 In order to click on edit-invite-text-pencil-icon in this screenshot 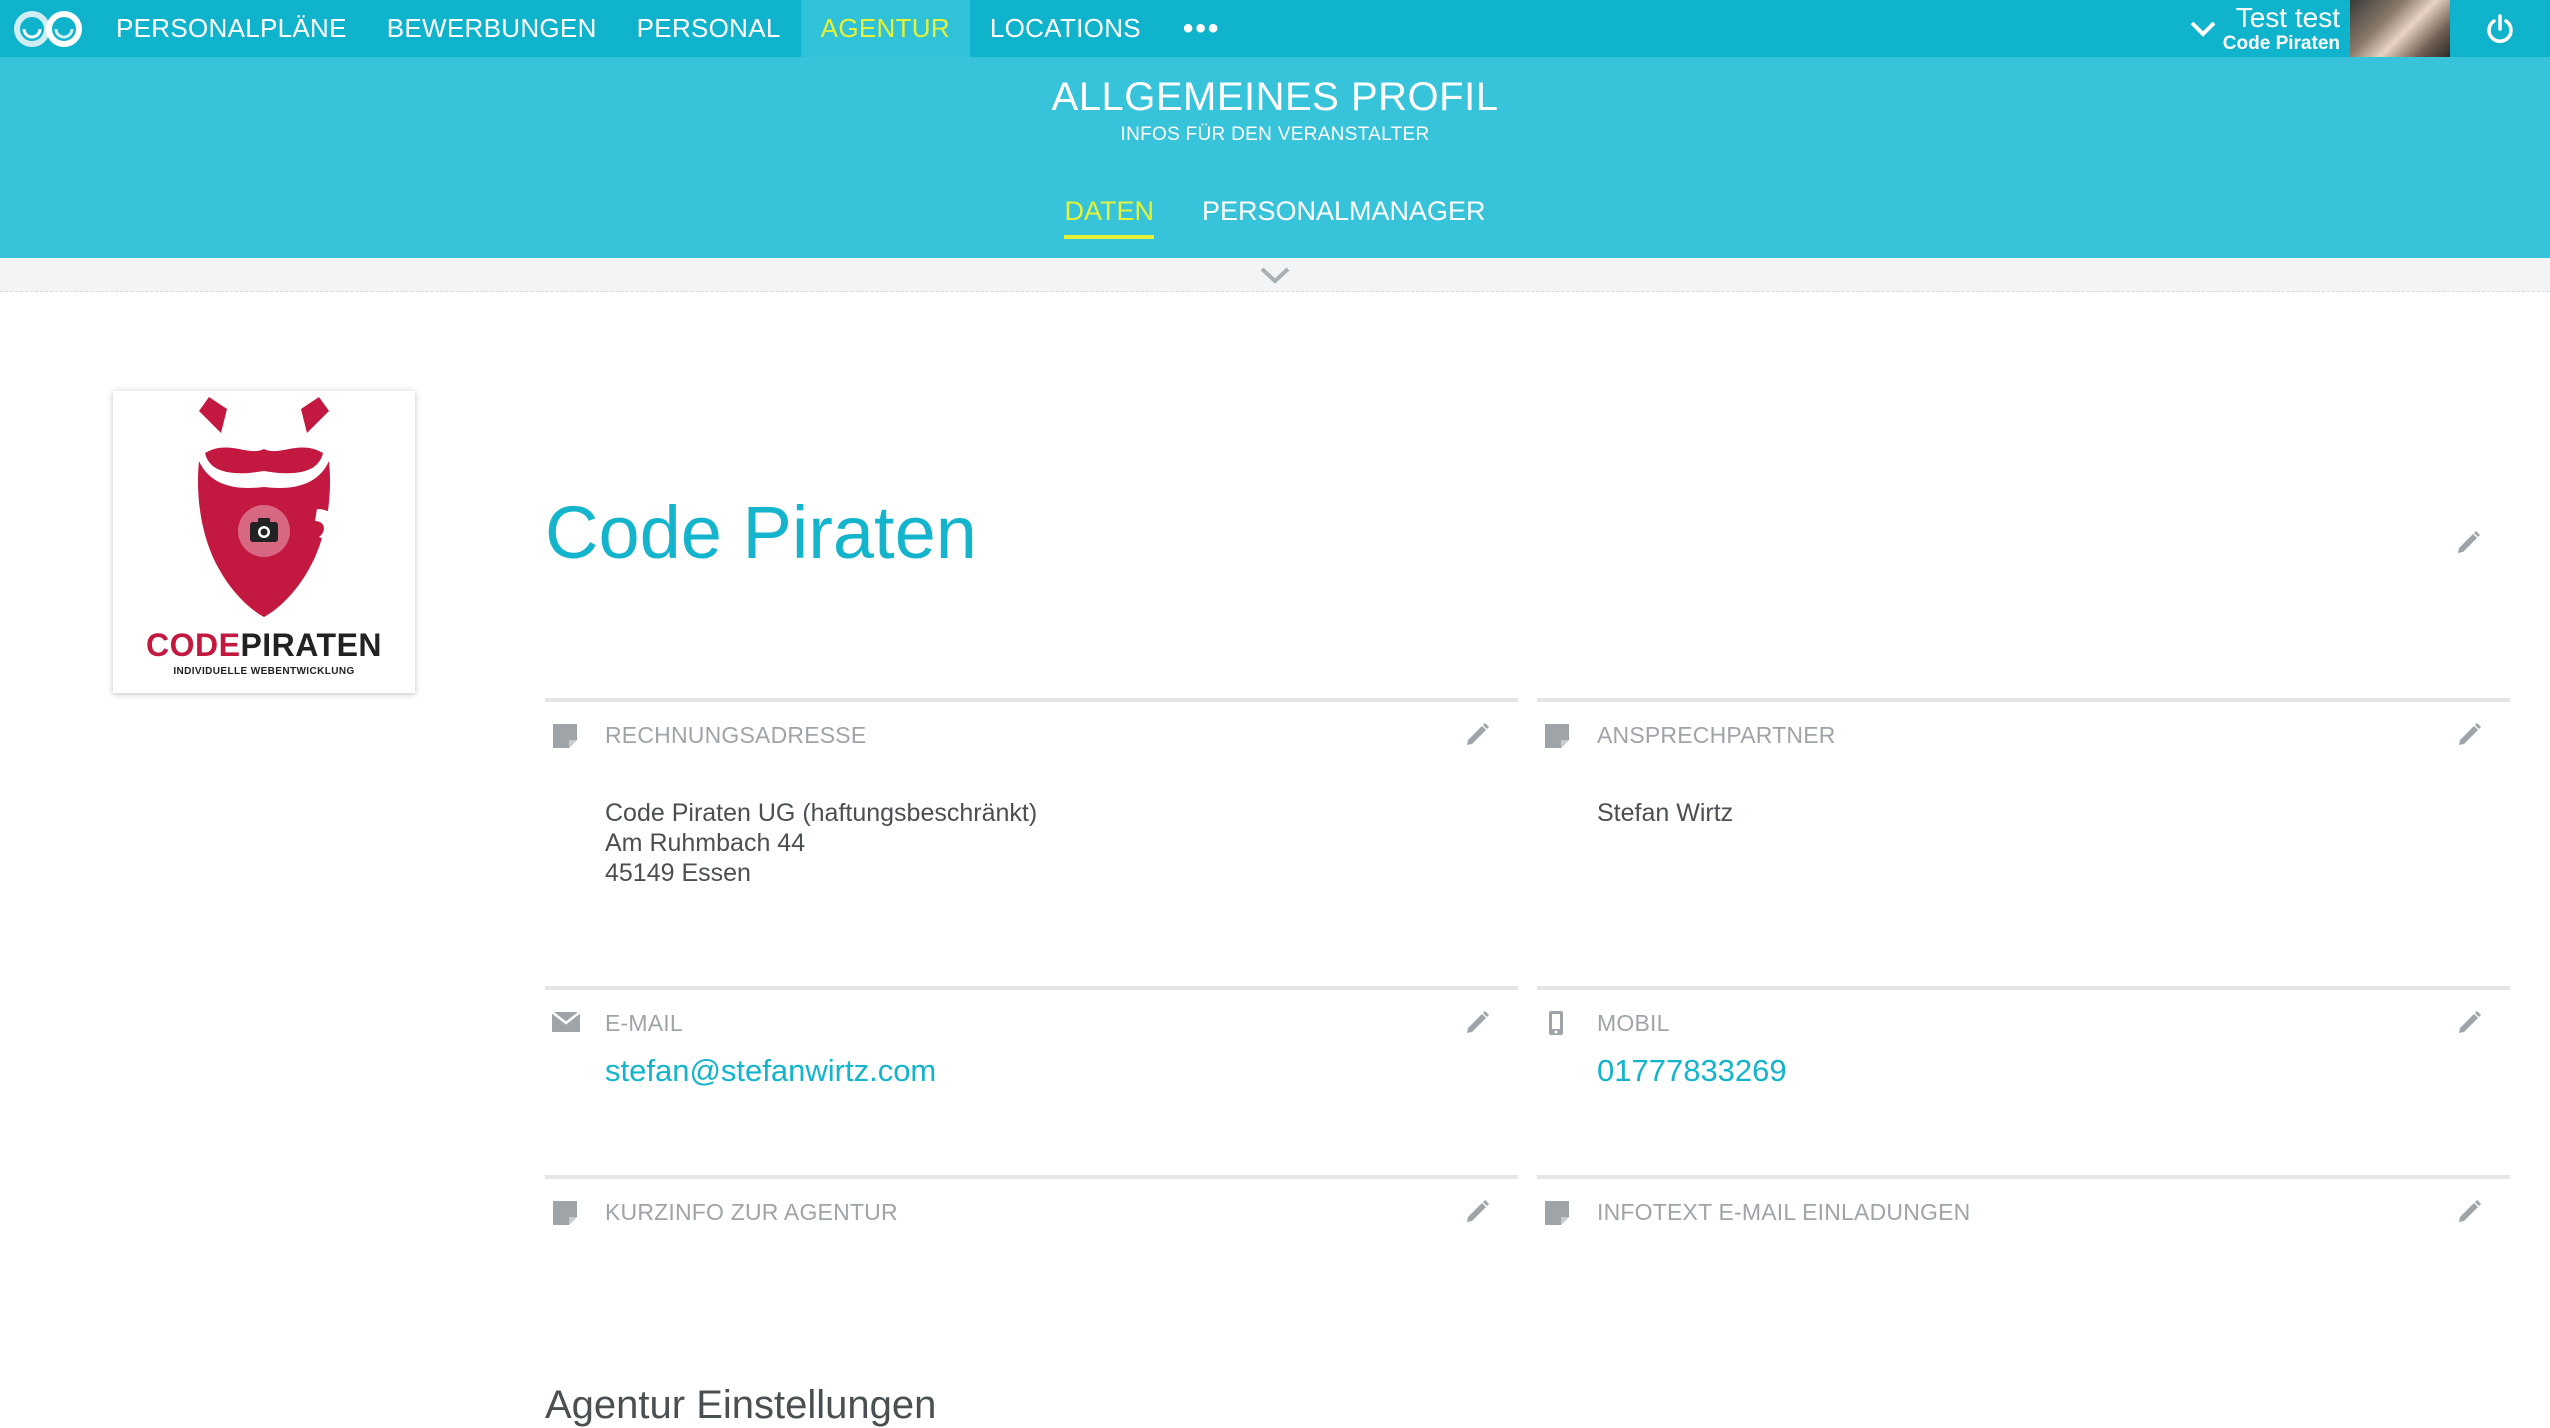, I will do `click(2470, 1213)`.